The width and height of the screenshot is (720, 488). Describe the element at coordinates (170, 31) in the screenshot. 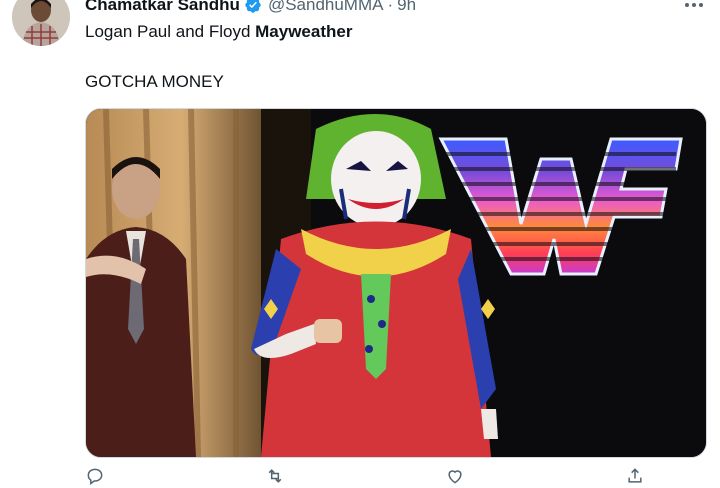

I see `tweet-text-prefix: Logan Paul and Floyd` at that location.